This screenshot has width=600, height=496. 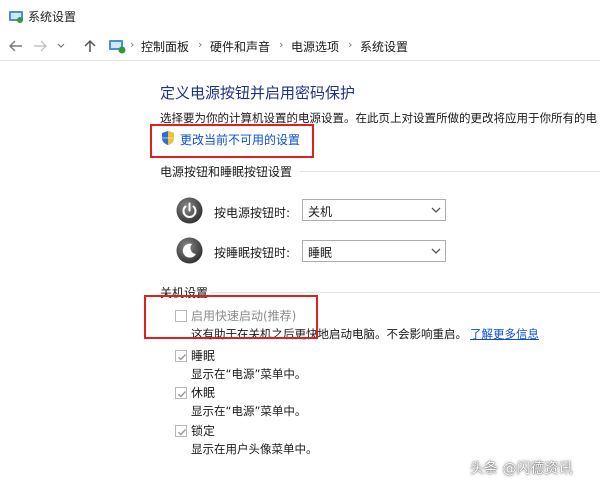 I want to click on sleep-checkbox, so click(x=181, y=356).